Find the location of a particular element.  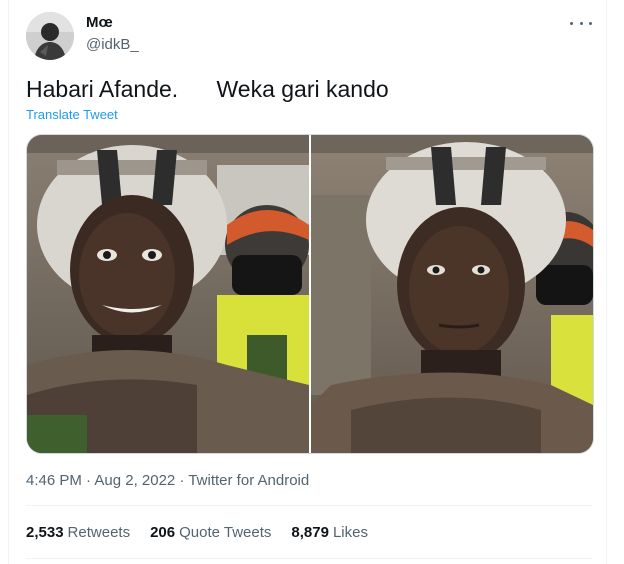

frame-border-right is located at coordinates (606, 282).